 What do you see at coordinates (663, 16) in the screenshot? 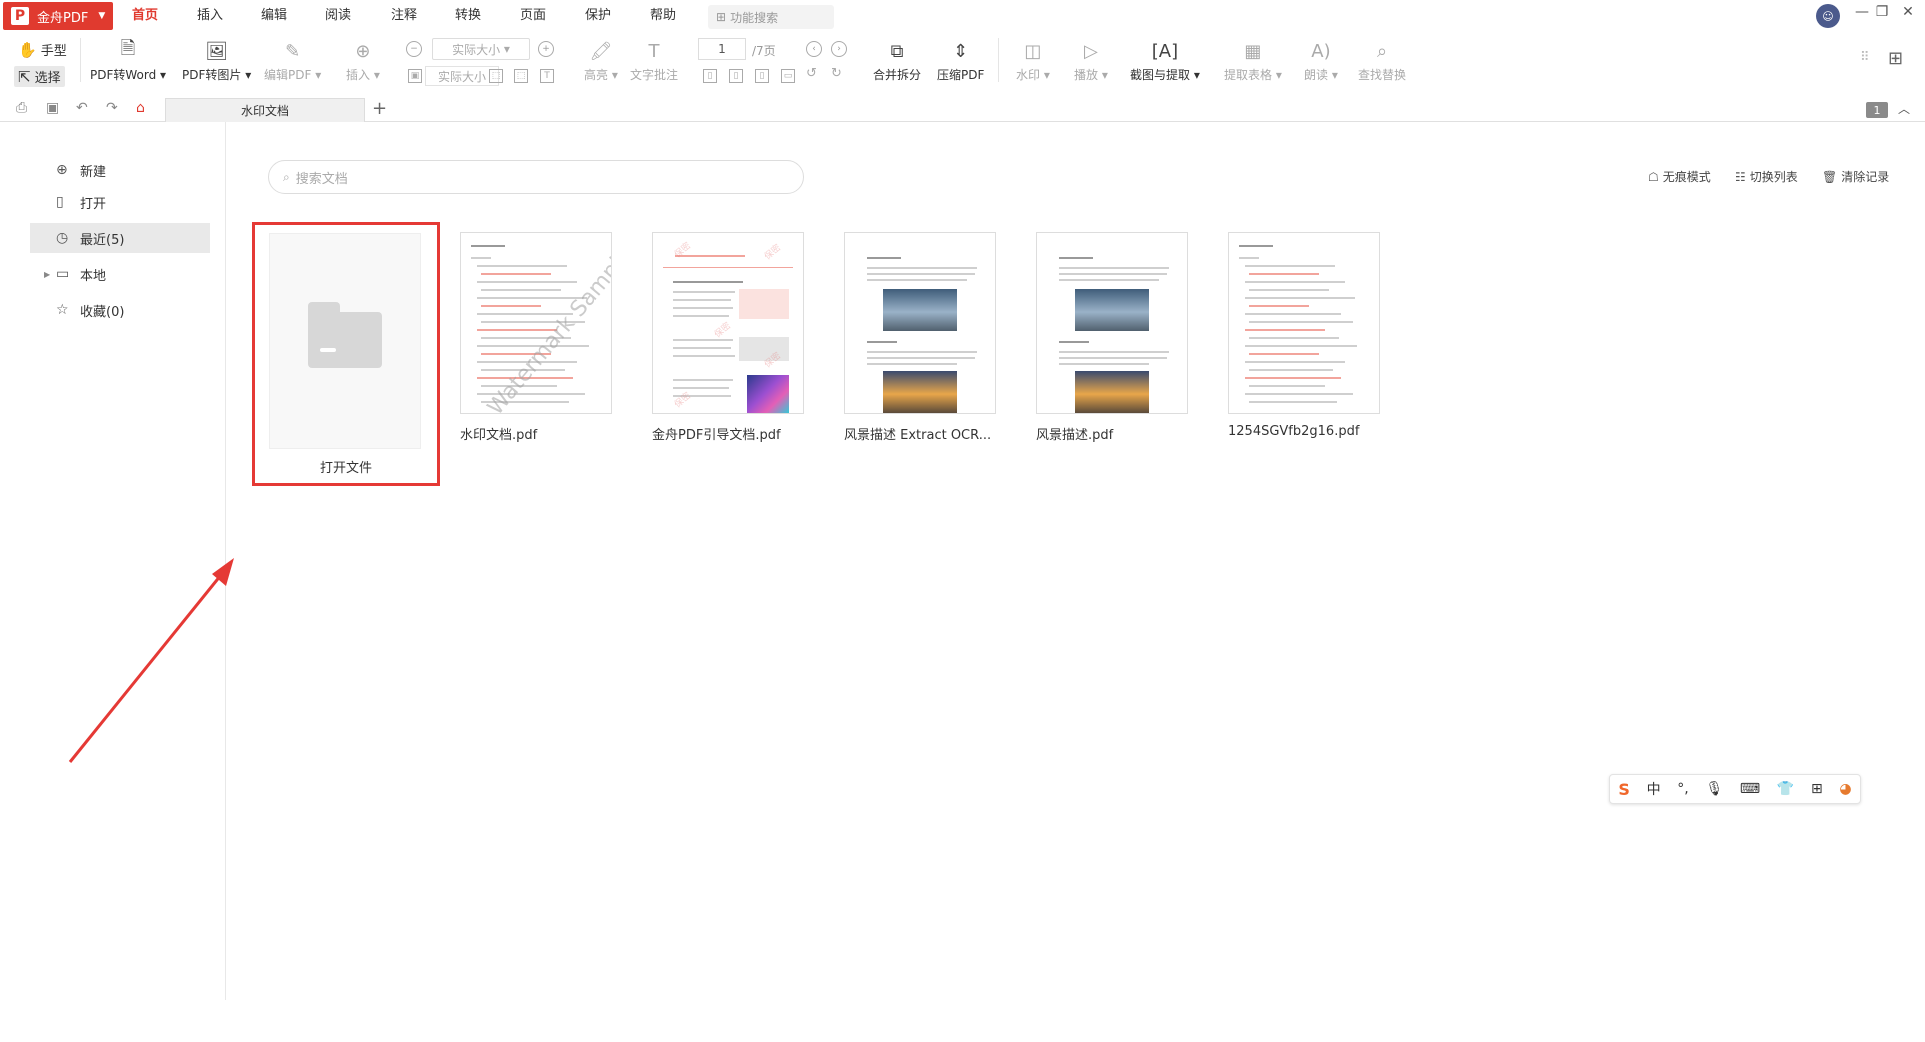
I see `tab-help: 帮助` at bounding box center [663, 16].